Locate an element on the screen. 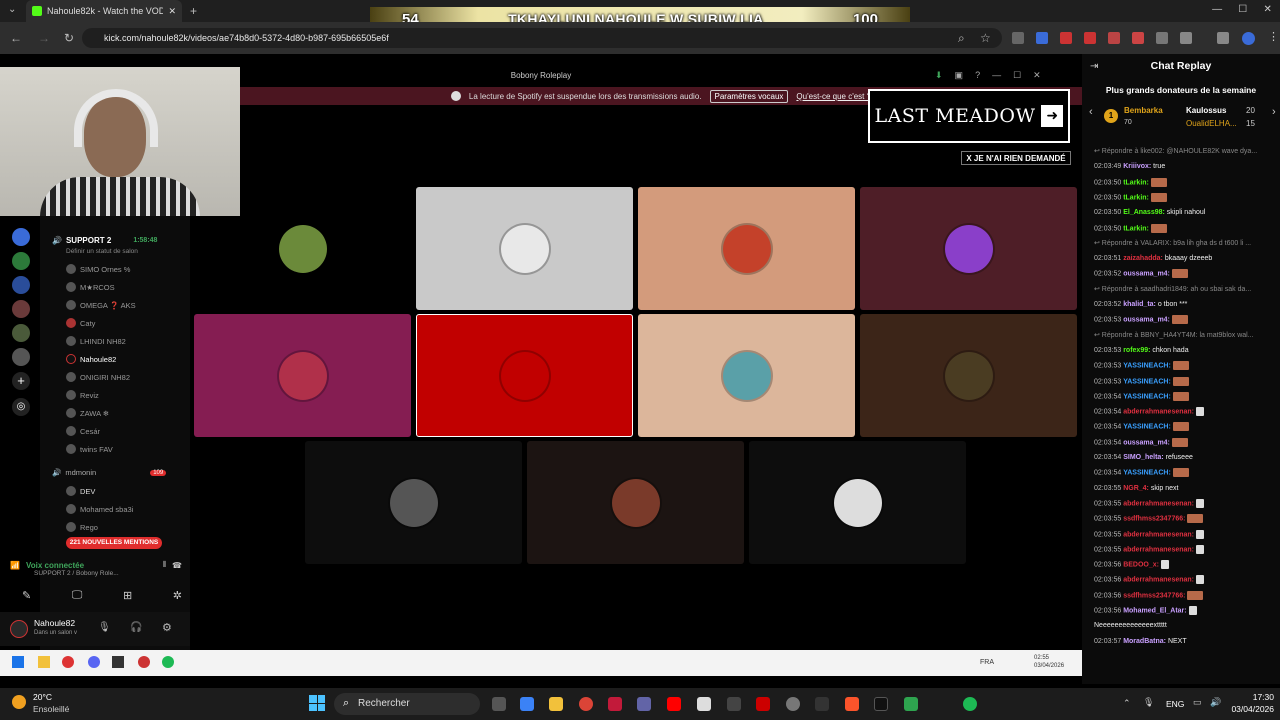  voice-channel-mdmonin: 🔊 mdmonin 109 is located at coordinates (109, 472).